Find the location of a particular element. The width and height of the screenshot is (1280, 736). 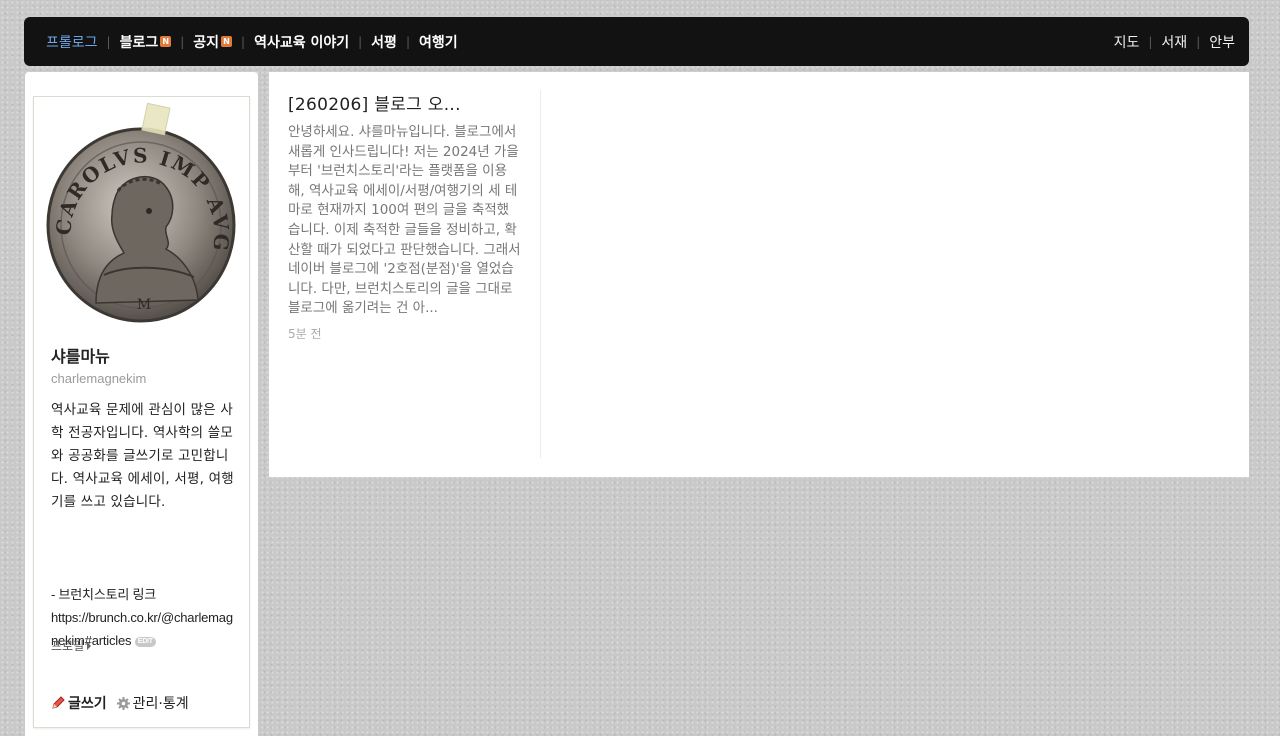

nav-item-prologue: 프롤로그 is located at coordinates (72, 42).